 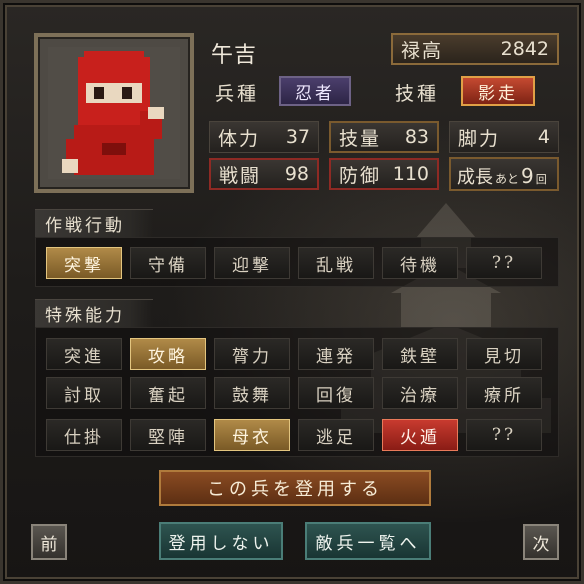 What do you see at coordinates (541, 542) in the screenshot?
I see `next-button: 次` at bounding box center [541, 542].